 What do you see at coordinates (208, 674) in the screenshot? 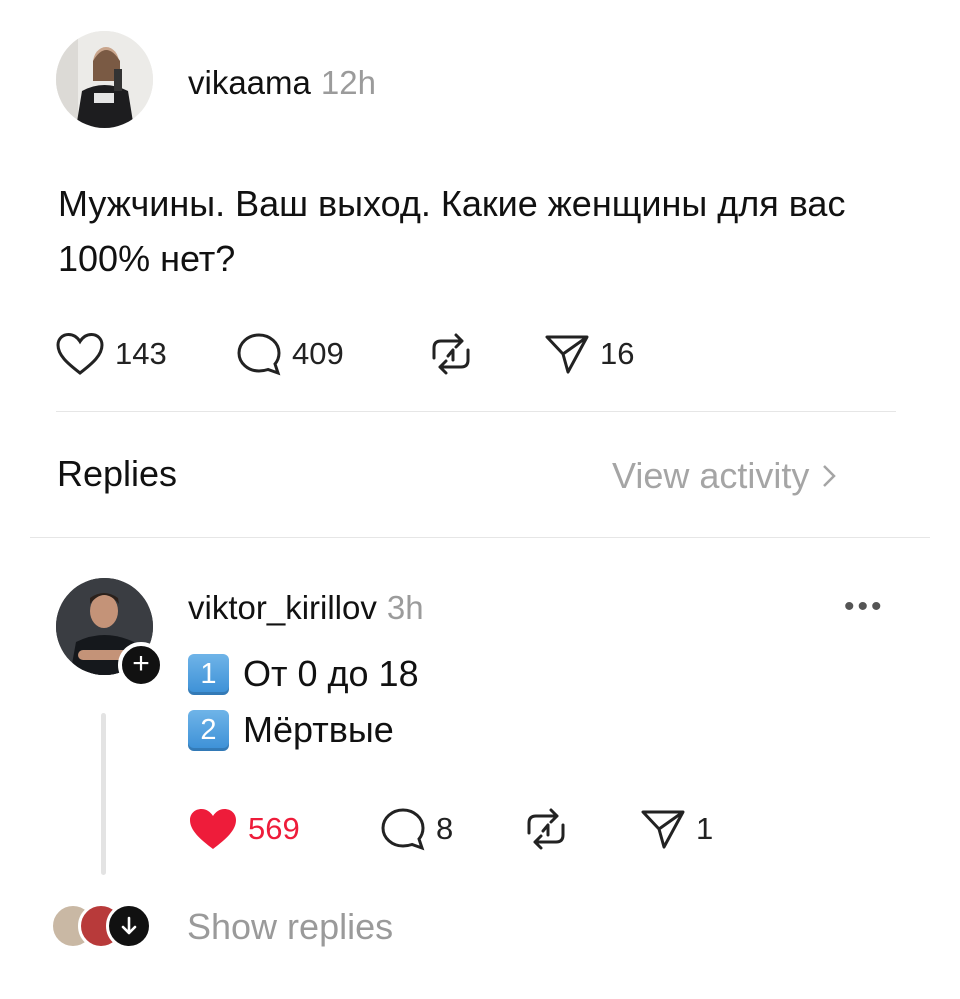
I see `keycap-1-icon: 1` at bounding box center [208, 674].